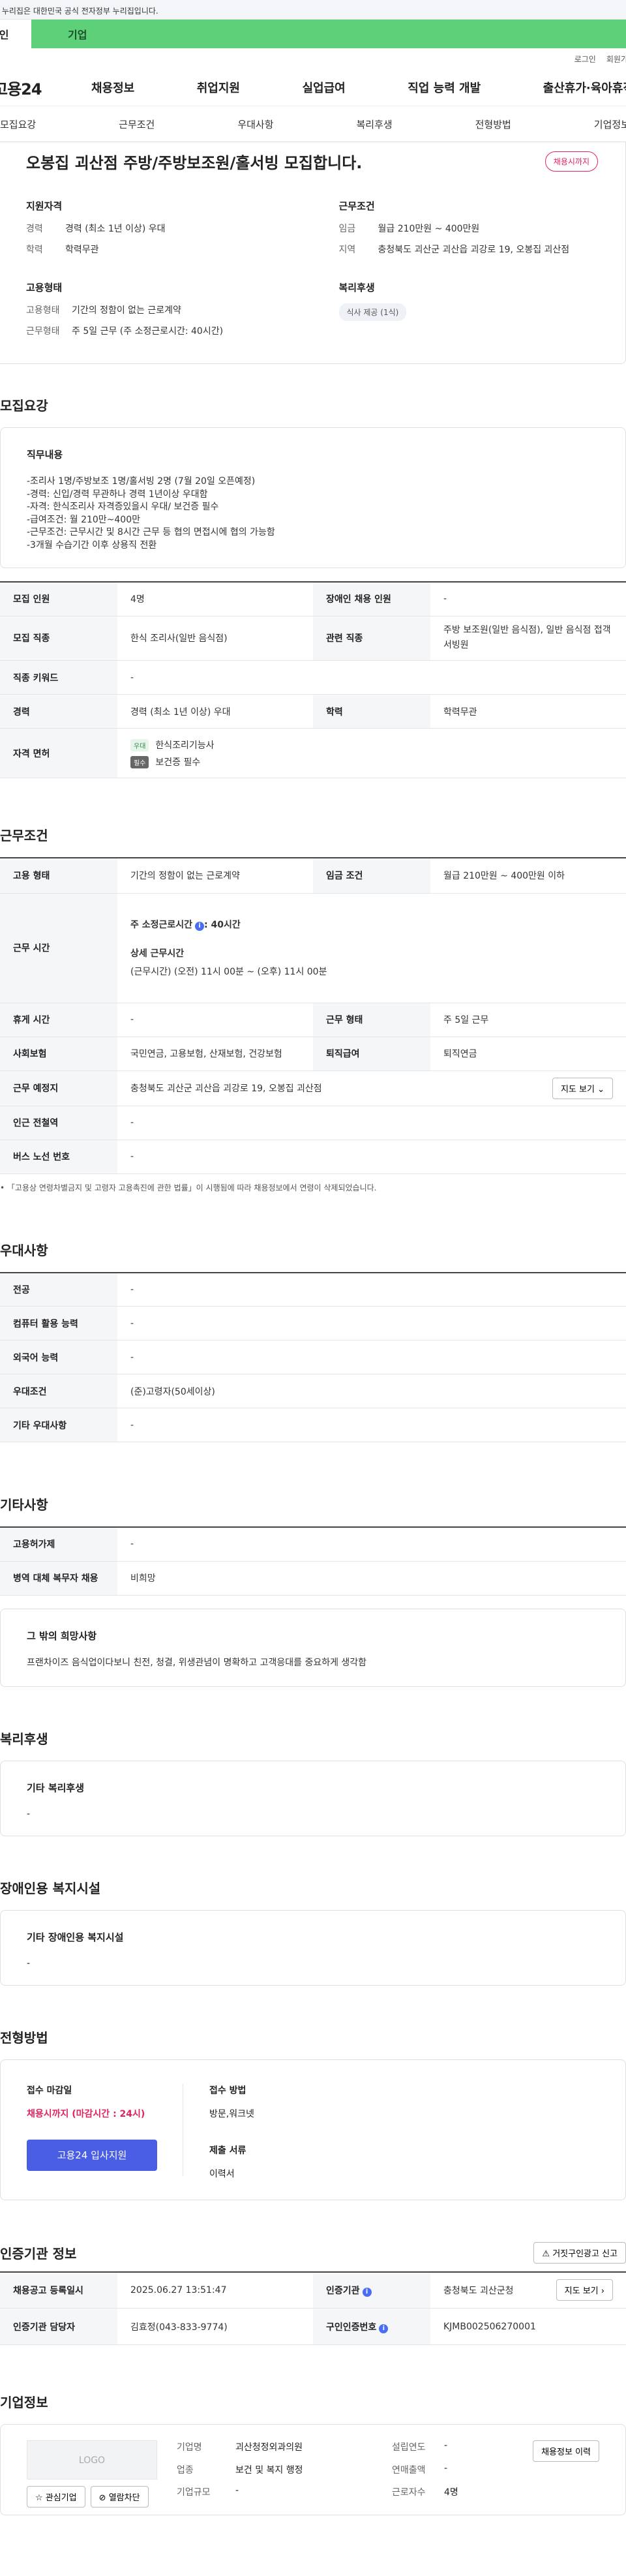 The image size is (626, 2576). I want to click on computer-value: -, so click(371, 1324).